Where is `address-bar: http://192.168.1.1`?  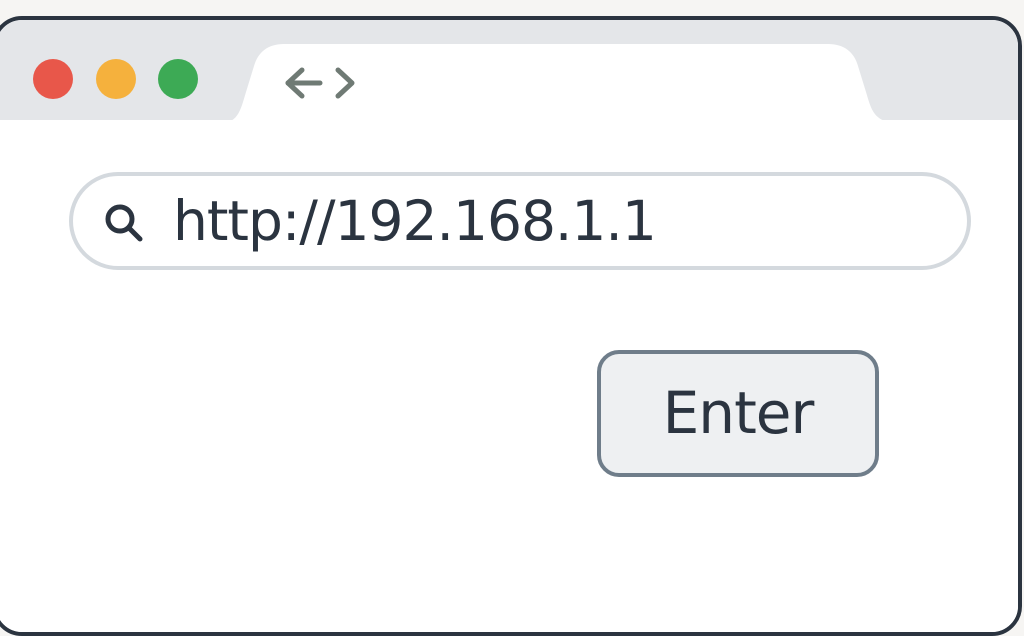
address-bar: http://192.168.1.1 is located at coordinates (520, 221).